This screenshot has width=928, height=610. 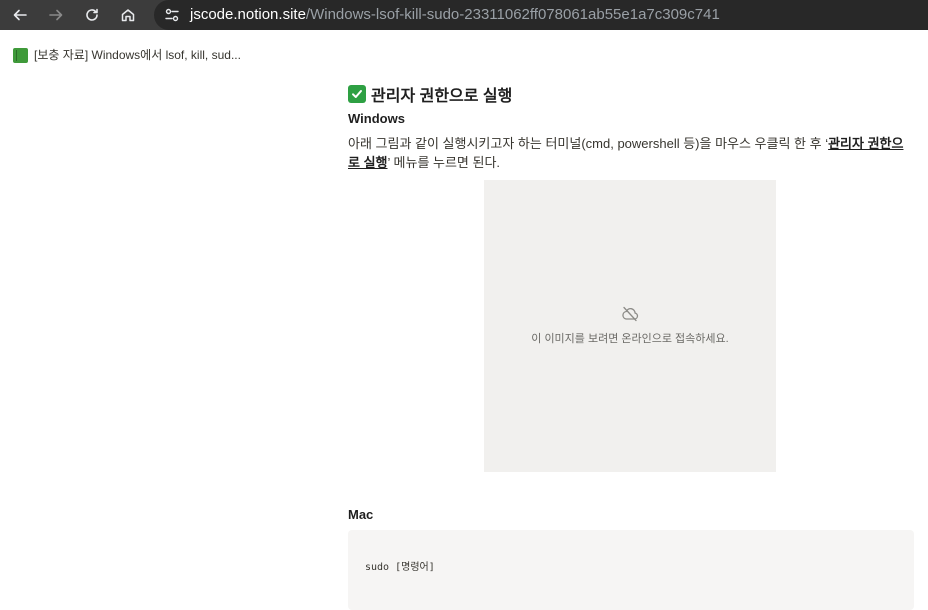 What do you see at coordinates (20, 55) in the screenshot?
I see `green-book-icon` at bounding box center [20, 55].